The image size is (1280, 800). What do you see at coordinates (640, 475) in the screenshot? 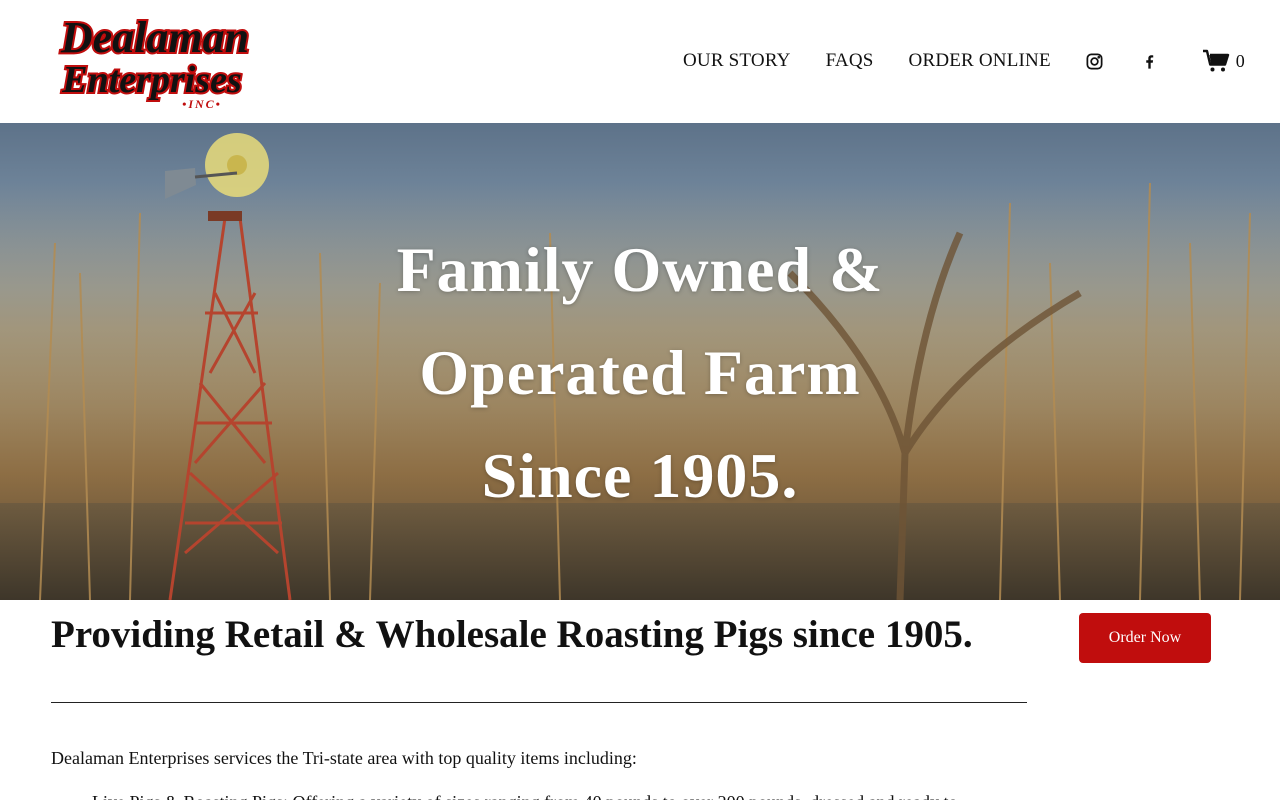
I see `hero-title-line-3: Since 1905.` at bounding box center [640, 475].